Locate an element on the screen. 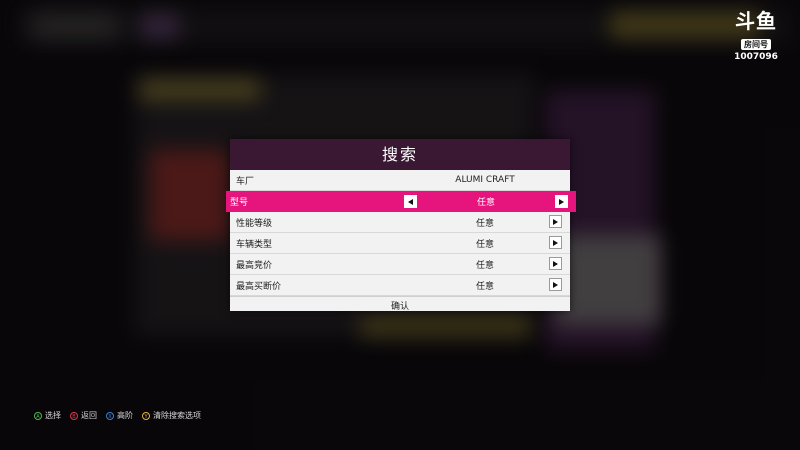  a-button-icon: A is located at coordinates (38, 415).